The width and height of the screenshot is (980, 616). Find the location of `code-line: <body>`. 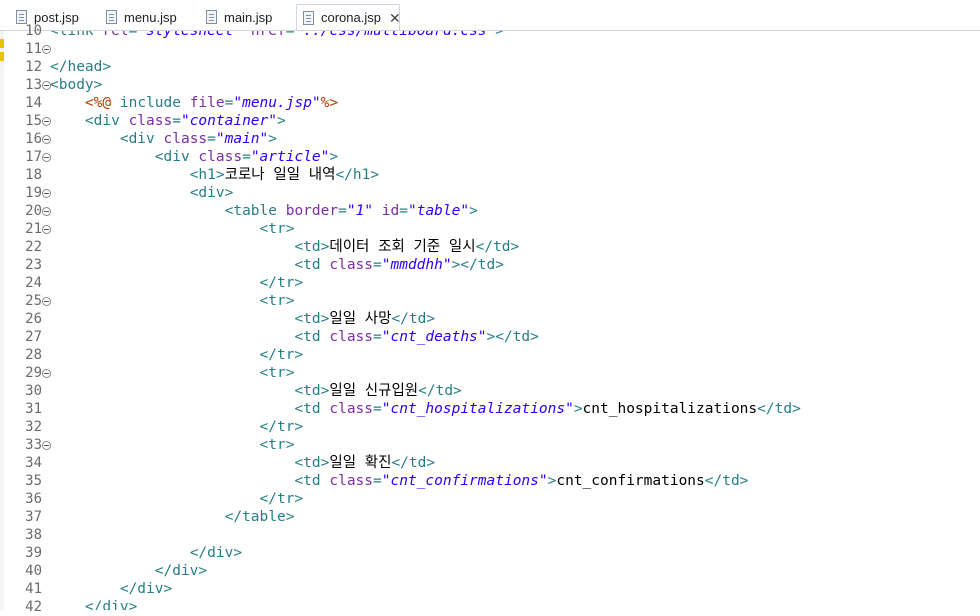

code-line: <body> is located at coordinates (76, 85).